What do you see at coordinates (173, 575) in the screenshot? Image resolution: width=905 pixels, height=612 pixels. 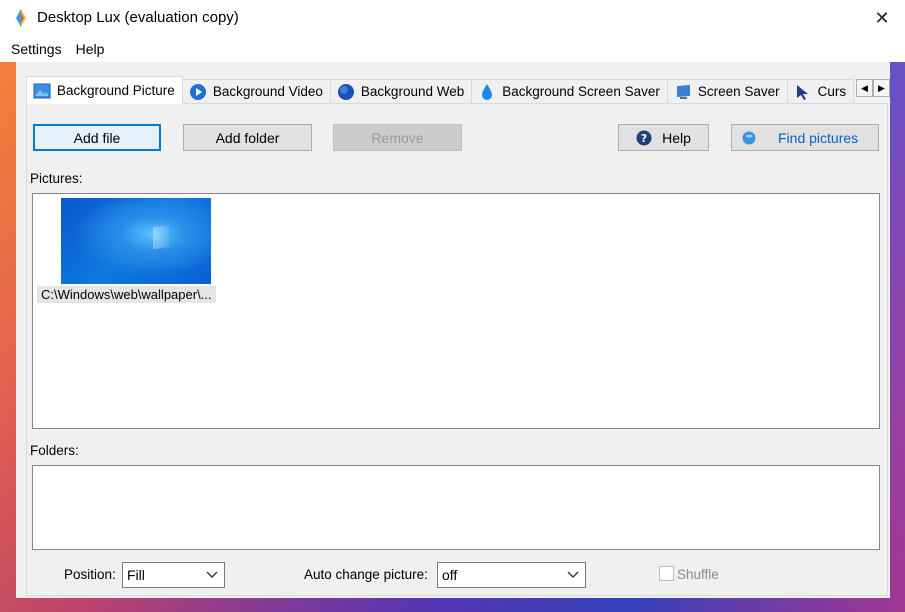 I see `position-select: Fill` at bounding box center [173, 575].